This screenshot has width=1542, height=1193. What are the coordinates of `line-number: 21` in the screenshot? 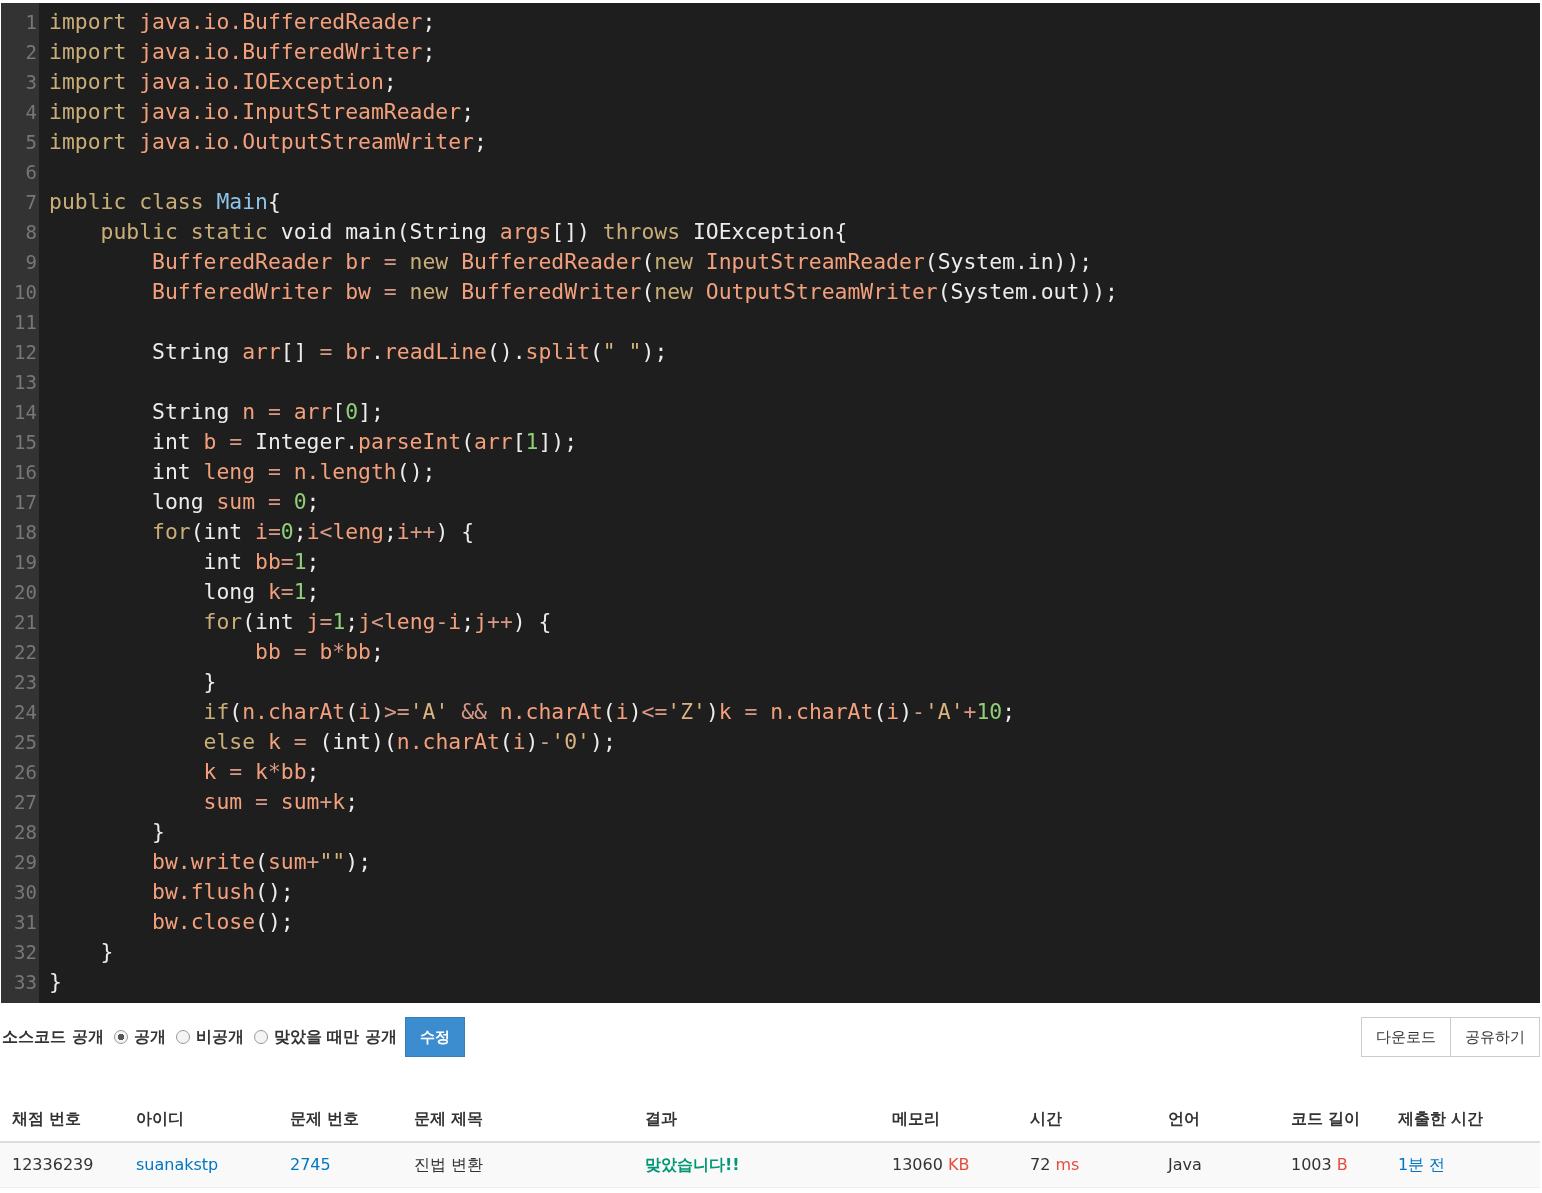 It's located at (25, 622).